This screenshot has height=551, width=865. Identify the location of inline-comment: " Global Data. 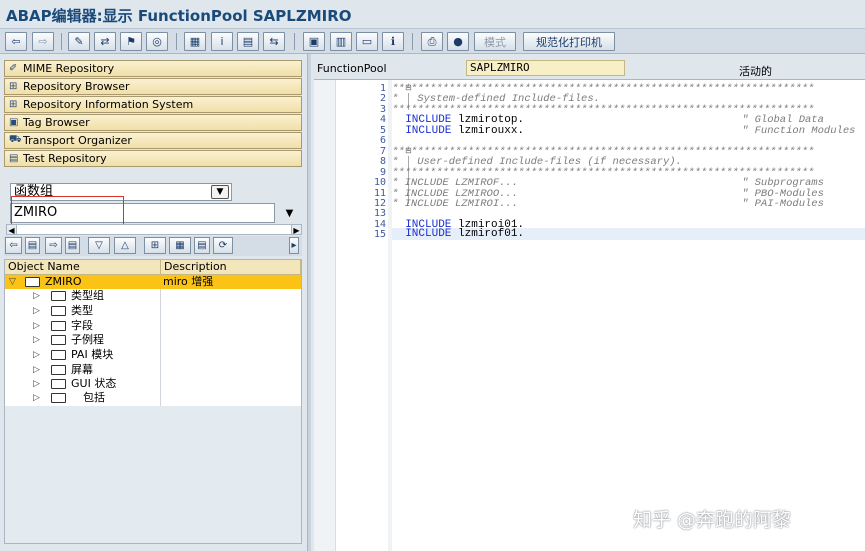
(783, 120).